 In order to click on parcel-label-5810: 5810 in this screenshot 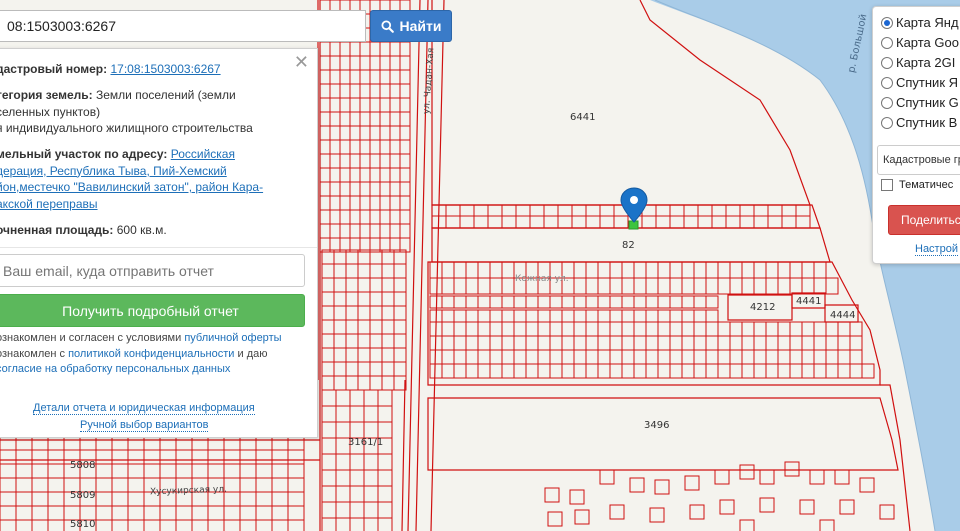, I will do `click(83, 524)`.